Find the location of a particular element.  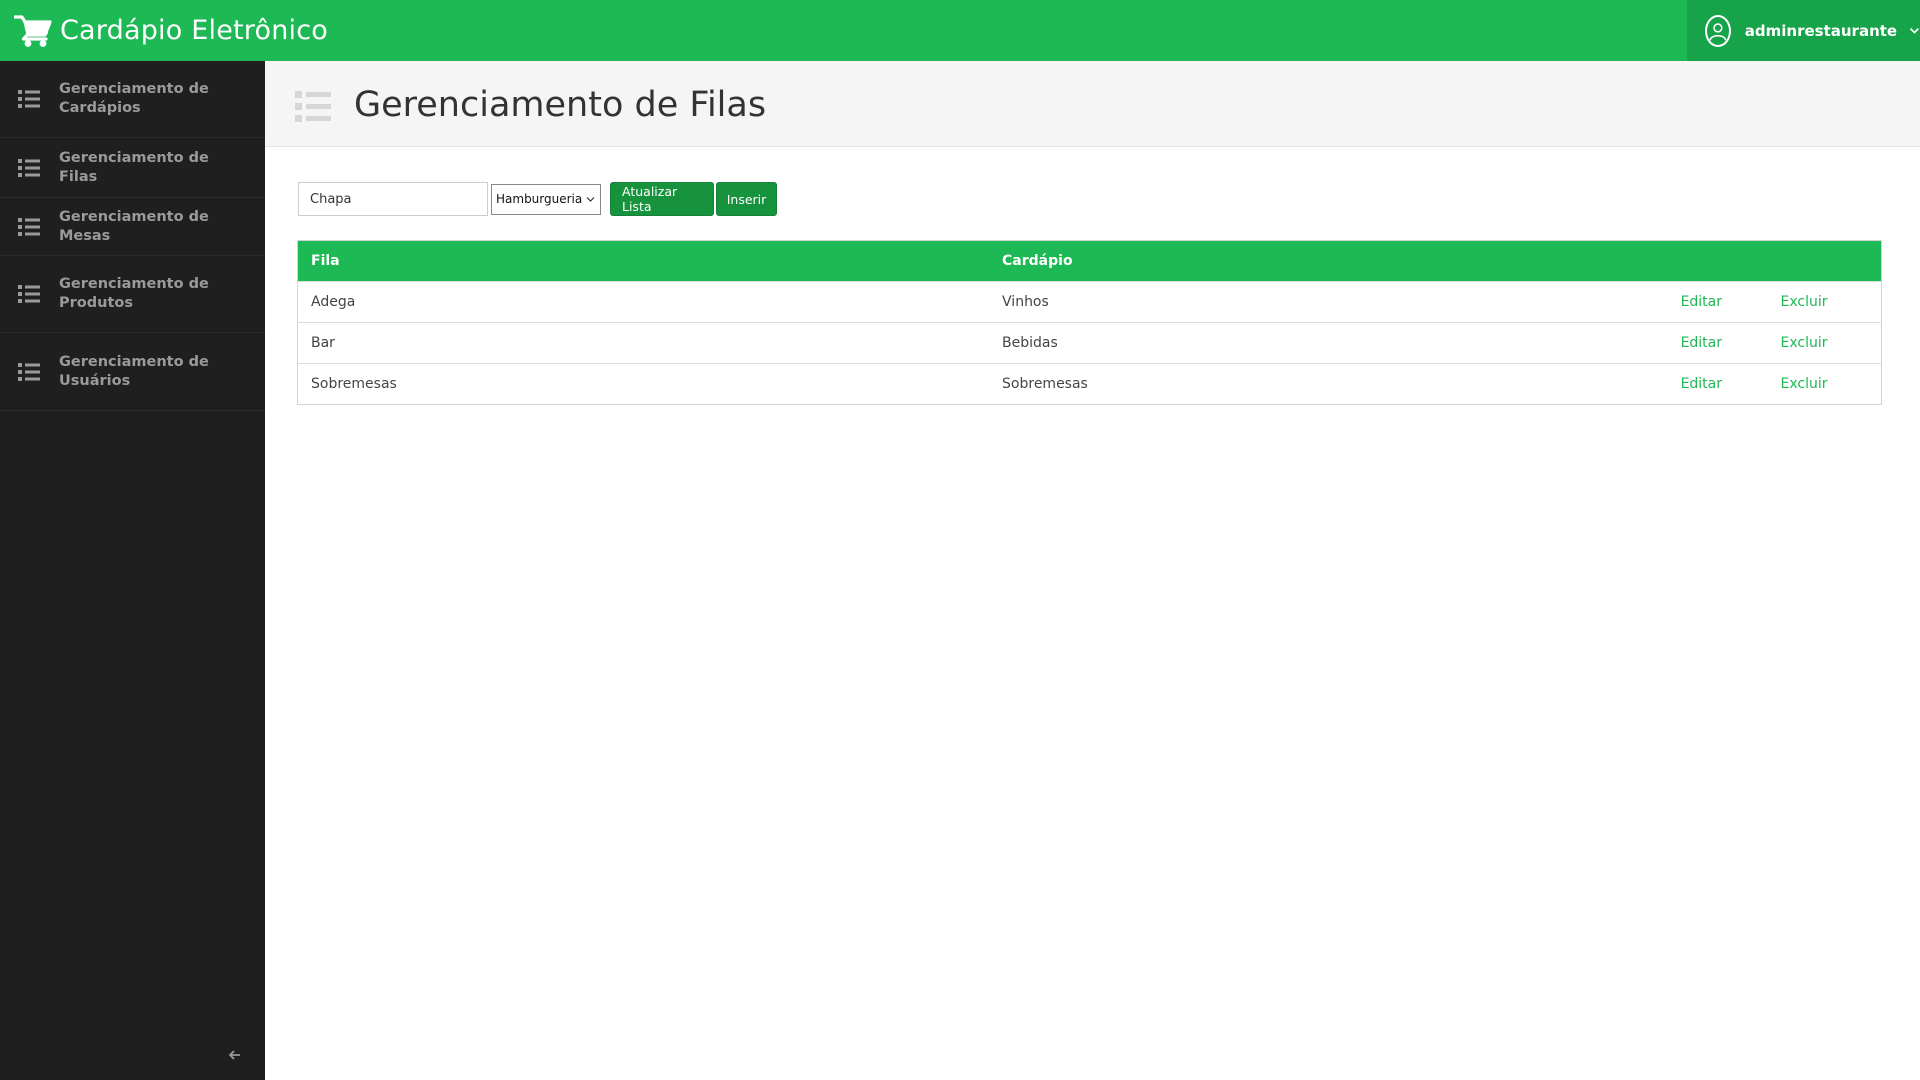

user-menu: adminrestaurante is located at coordinates (1803, 30).